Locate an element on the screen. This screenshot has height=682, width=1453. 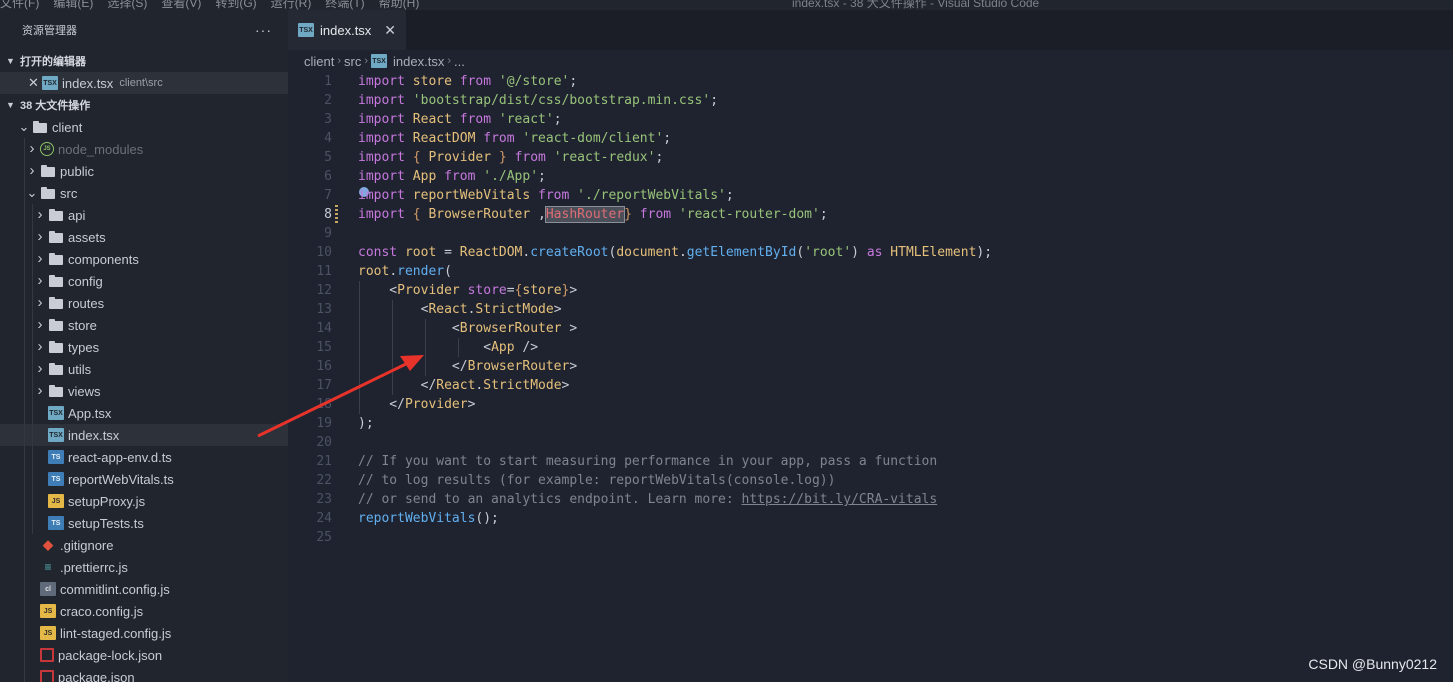
annotation-arrow is located at coordinates (340, 396).